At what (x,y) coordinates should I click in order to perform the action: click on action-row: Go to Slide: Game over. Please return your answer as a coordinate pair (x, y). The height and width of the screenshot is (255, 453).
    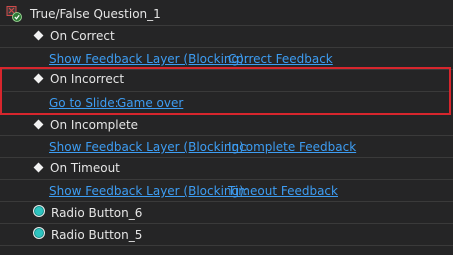
    Looking at the image, I should click on (226, 102).